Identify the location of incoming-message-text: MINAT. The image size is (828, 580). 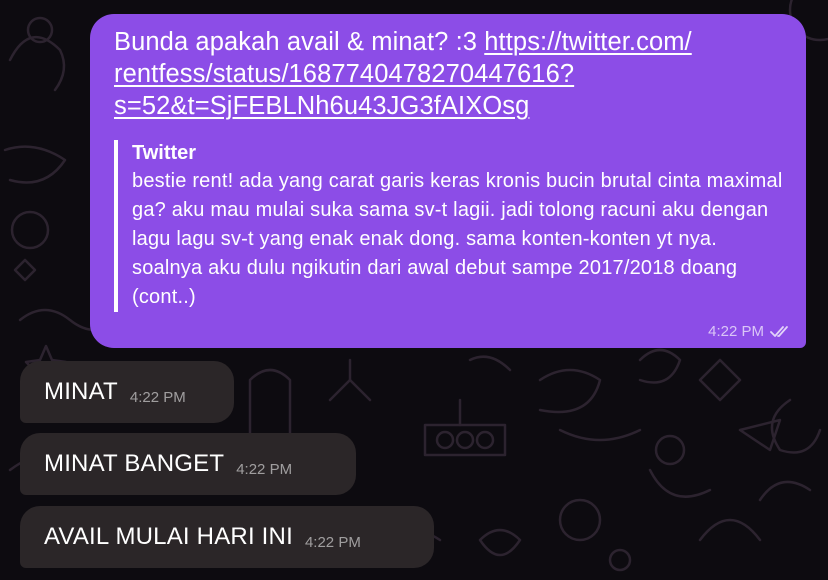
(81, 391).